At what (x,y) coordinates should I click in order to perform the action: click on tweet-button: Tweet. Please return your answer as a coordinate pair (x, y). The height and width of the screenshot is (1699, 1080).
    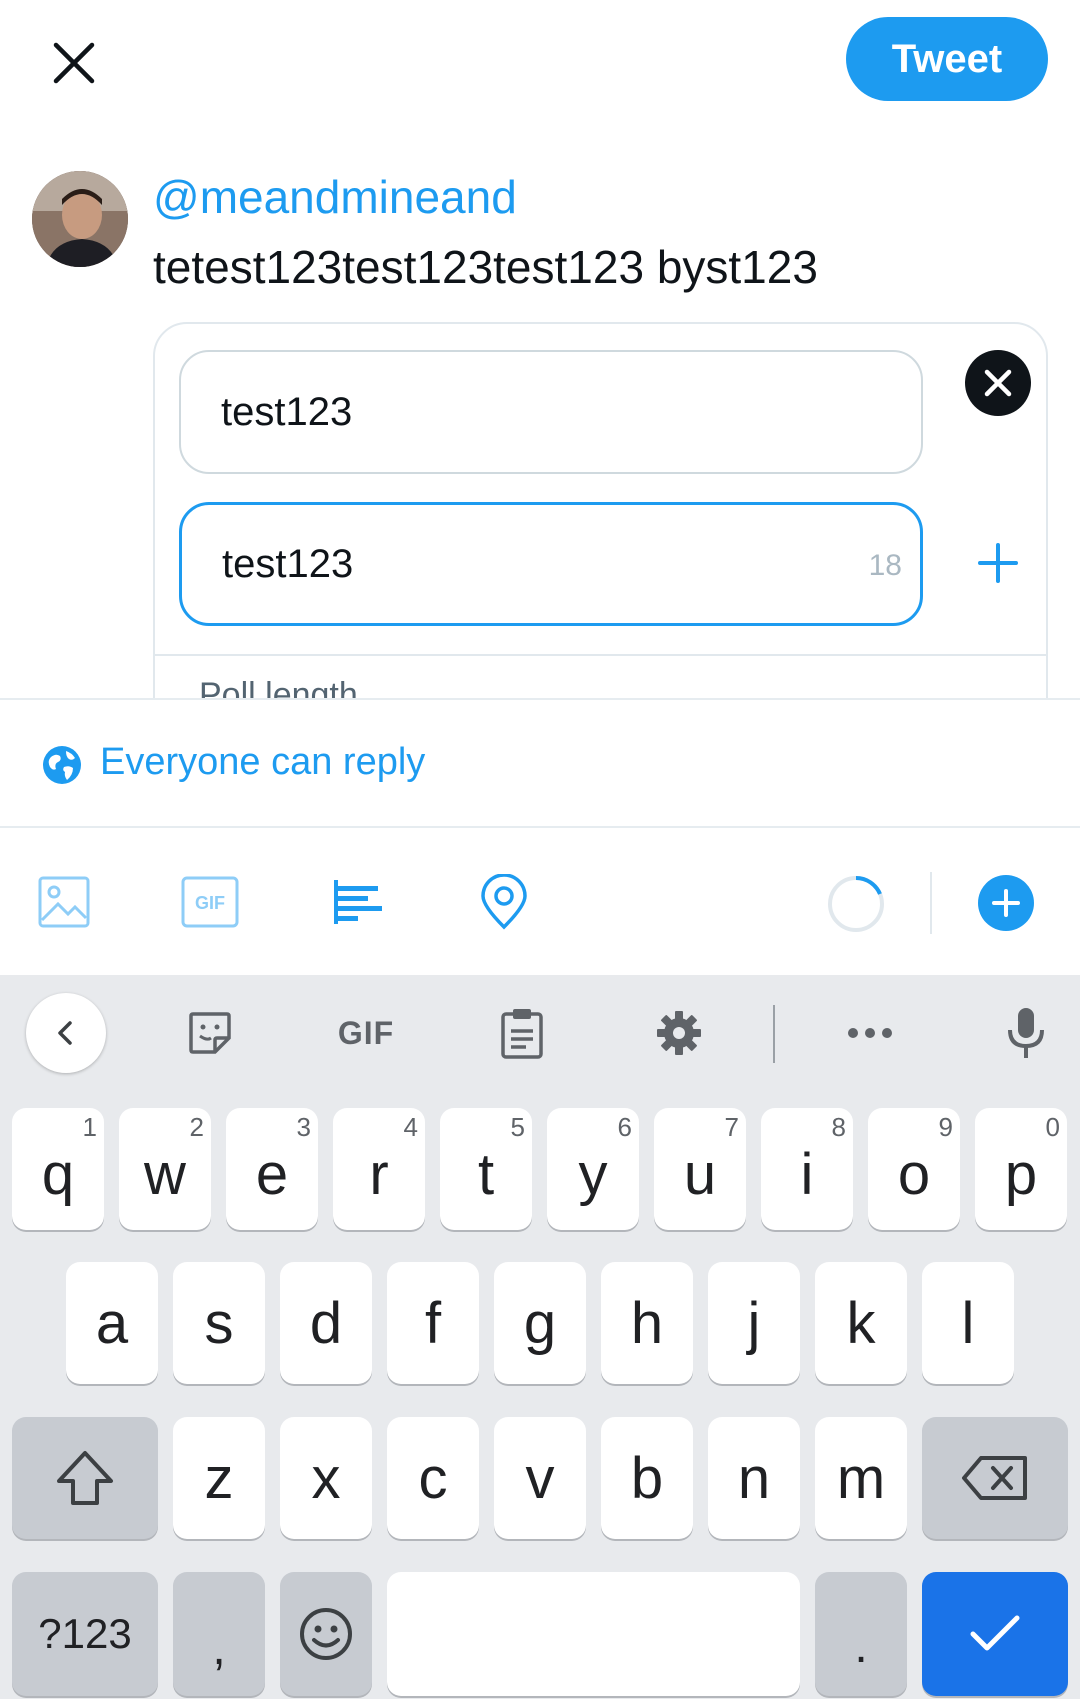
    Looking at the image, I should click on (947, 59).